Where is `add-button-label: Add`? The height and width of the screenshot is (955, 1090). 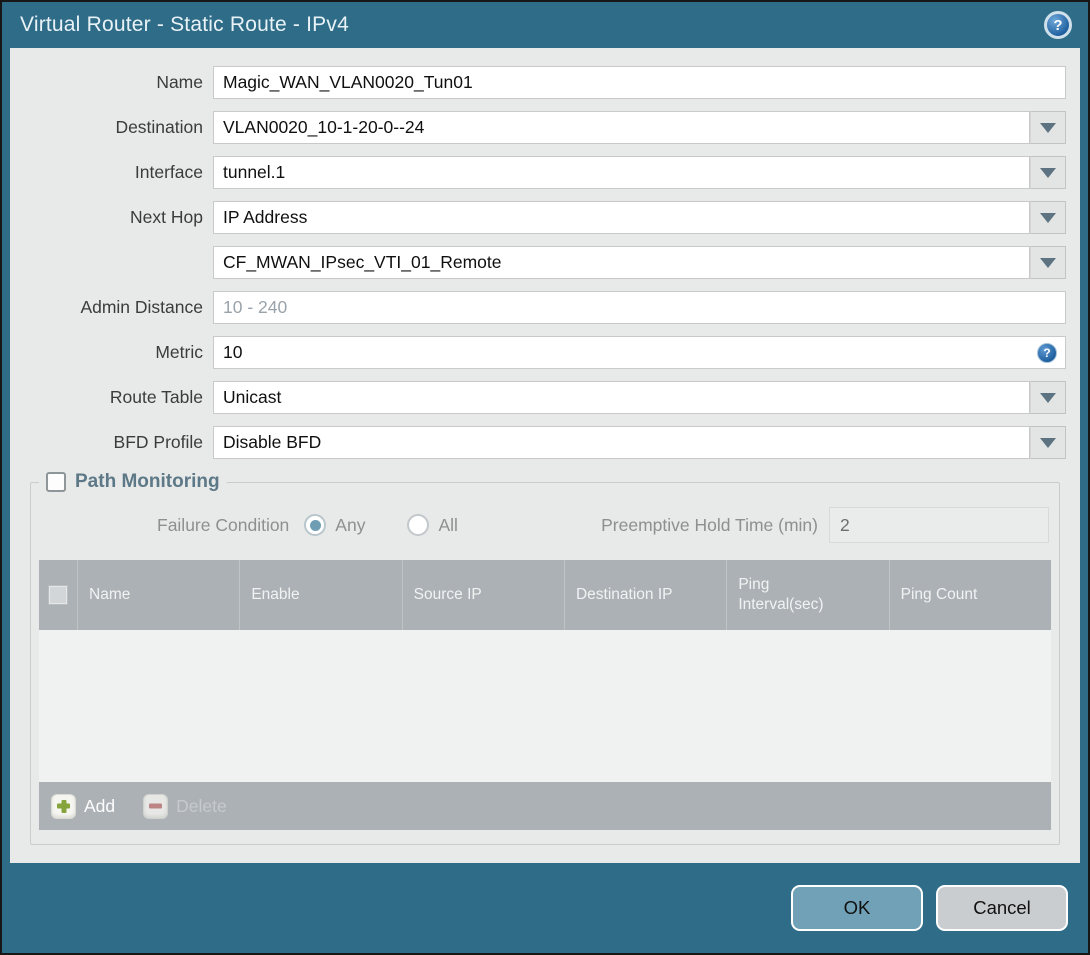
add-button-label: Add is located at coordinates (100, 805).